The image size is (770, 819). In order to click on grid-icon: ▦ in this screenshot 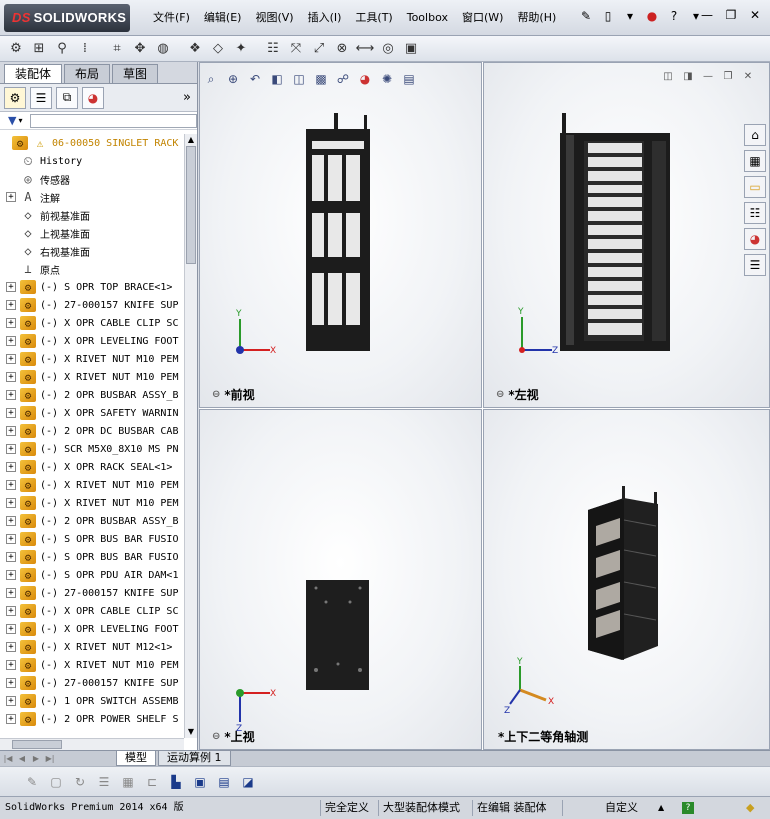, I will do `click(128, 782)`.